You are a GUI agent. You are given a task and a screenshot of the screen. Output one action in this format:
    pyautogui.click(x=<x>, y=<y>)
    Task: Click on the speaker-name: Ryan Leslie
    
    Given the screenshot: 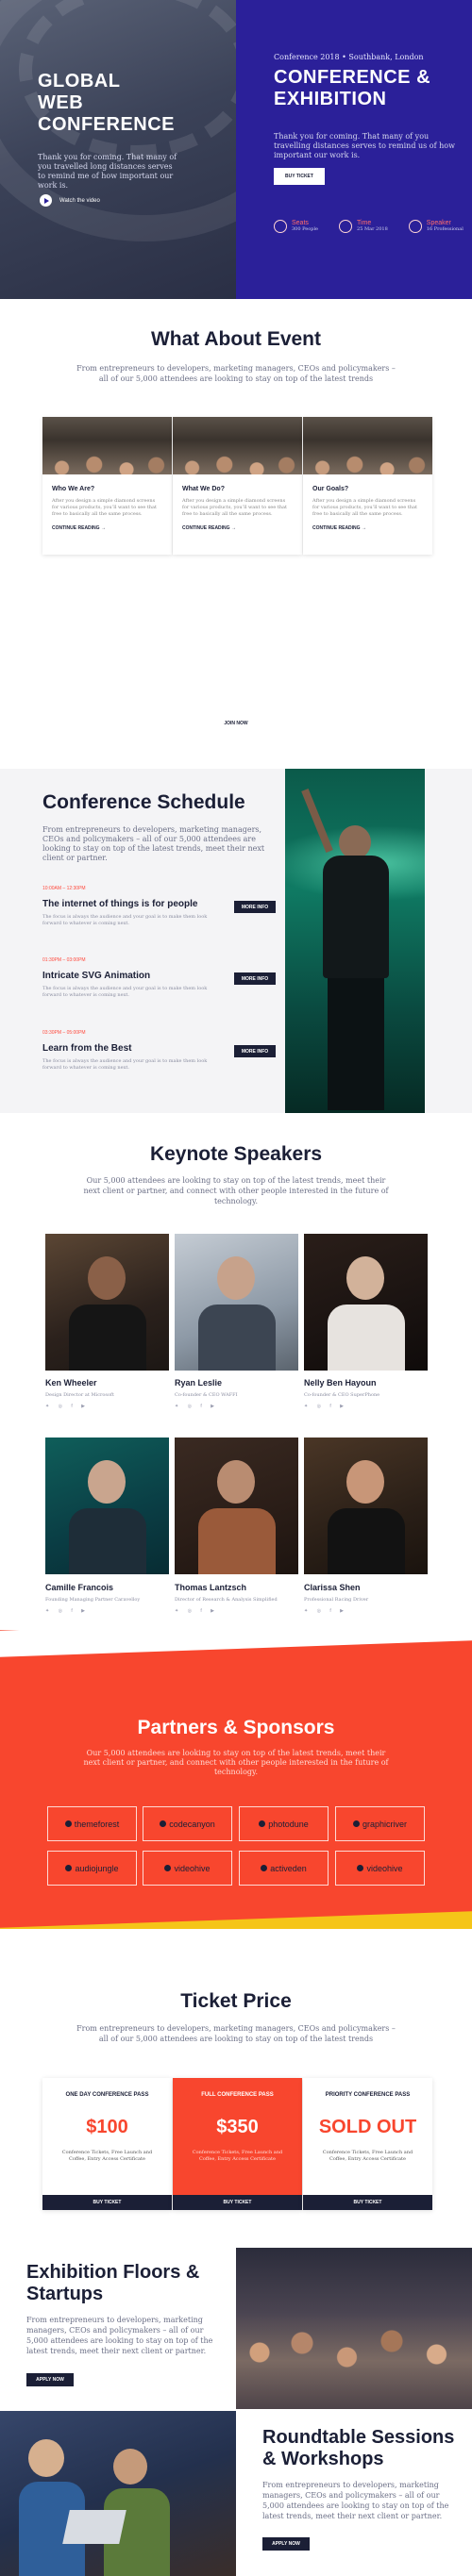 What is the action you would take?
    pyautogui.click(x=199, y=1383)
    